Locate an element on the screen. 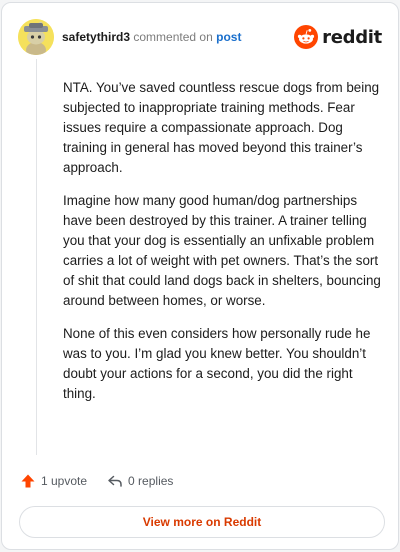 This screenshot has height=552, width=400. reply-arrow-icon is located at coordinates (115, 481).